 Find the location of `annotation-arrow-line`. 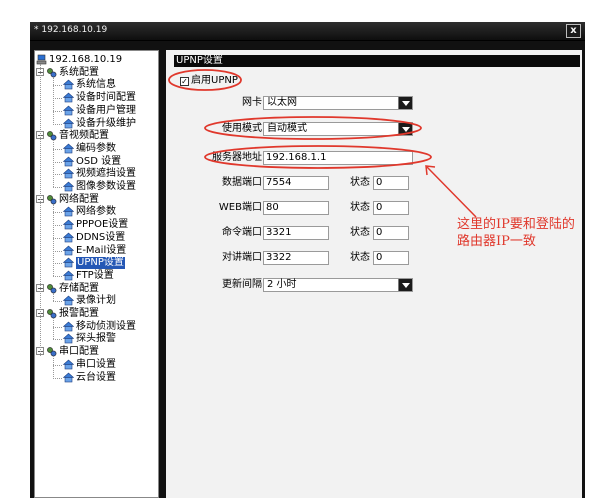

annotation-arrow-line is located at coordinates (451, 192).